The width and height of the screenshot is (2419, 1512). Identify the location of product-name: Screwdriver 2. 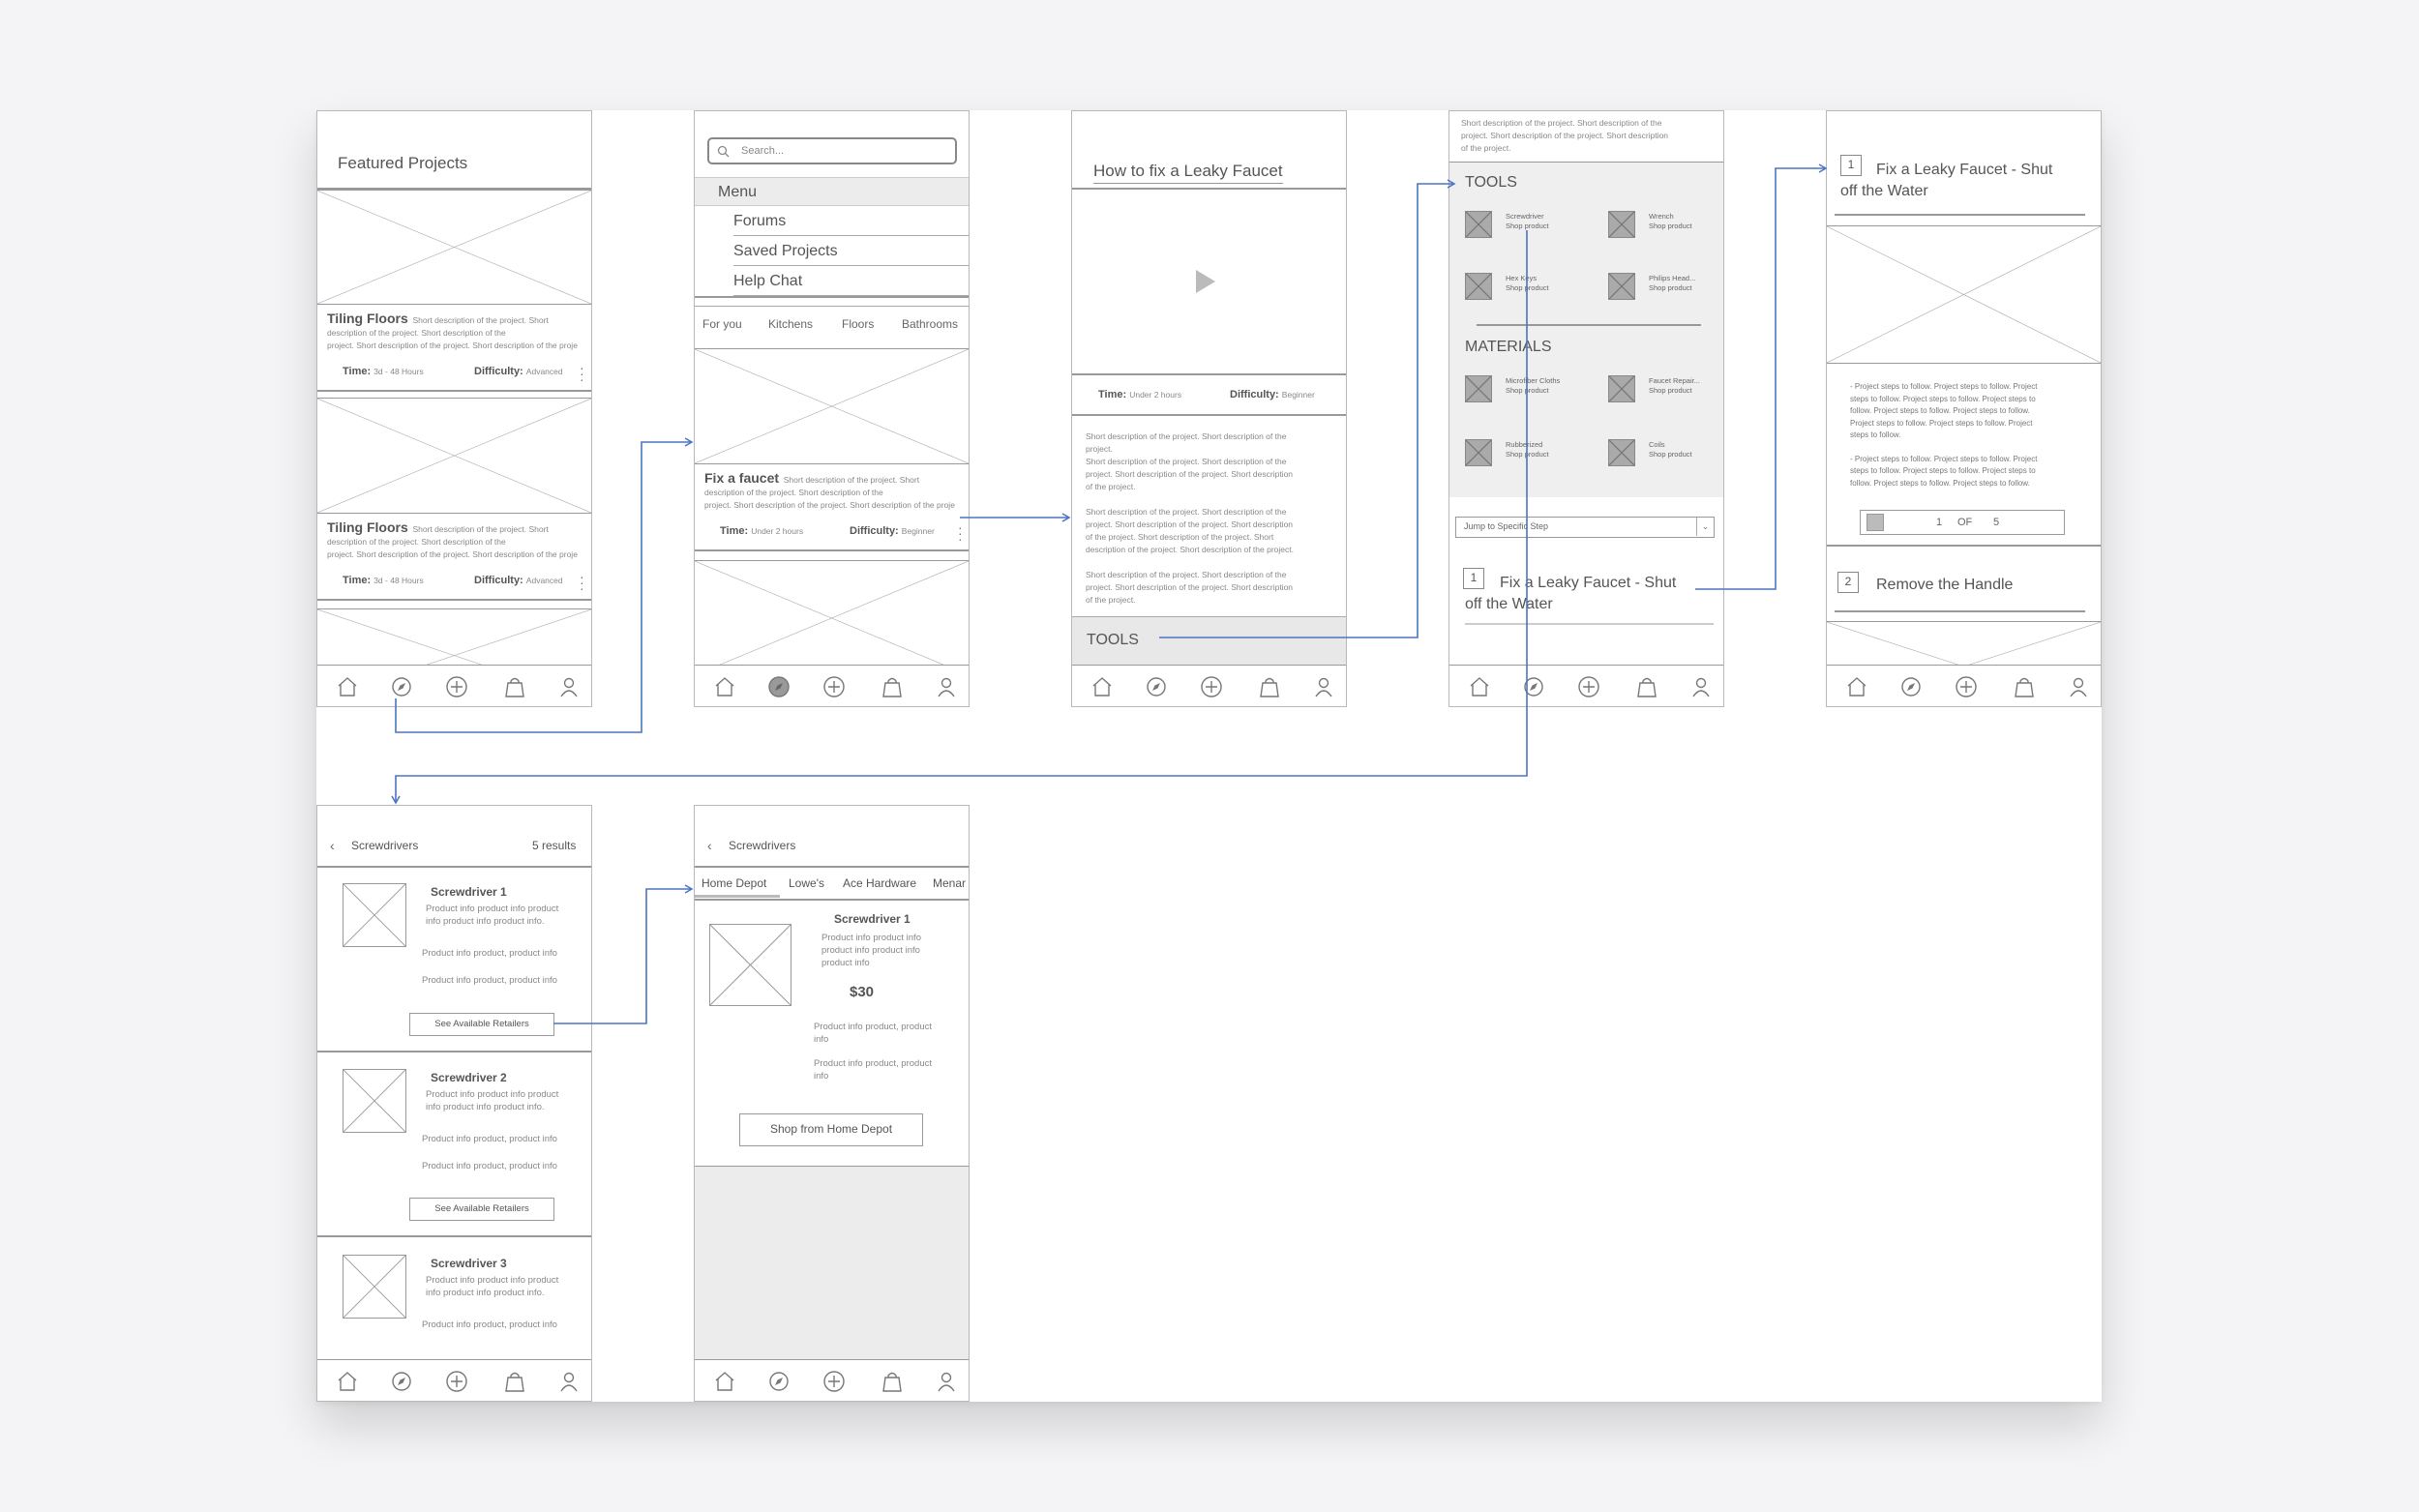
(469, 1078).